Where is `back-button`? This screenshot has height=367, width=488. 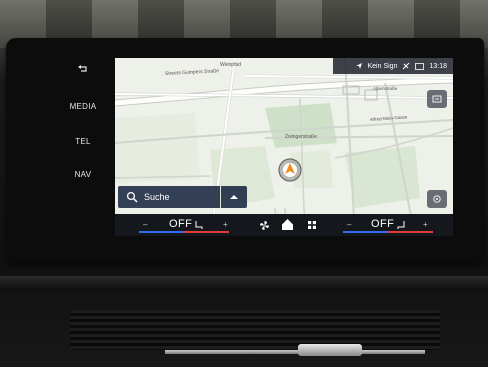
back-button is located at coordinates (83, 70).